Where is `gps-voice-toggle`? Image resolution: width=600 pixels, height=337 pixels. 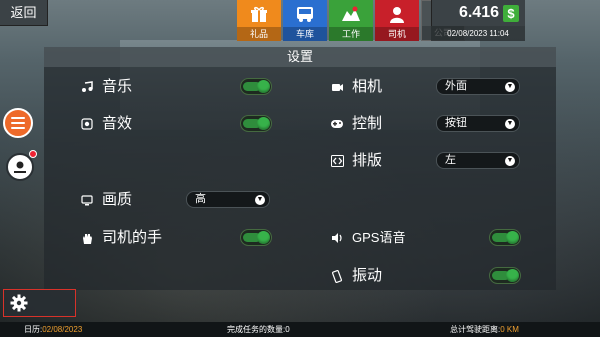 gps-voice-toggle is located at coordinates (505, 237).